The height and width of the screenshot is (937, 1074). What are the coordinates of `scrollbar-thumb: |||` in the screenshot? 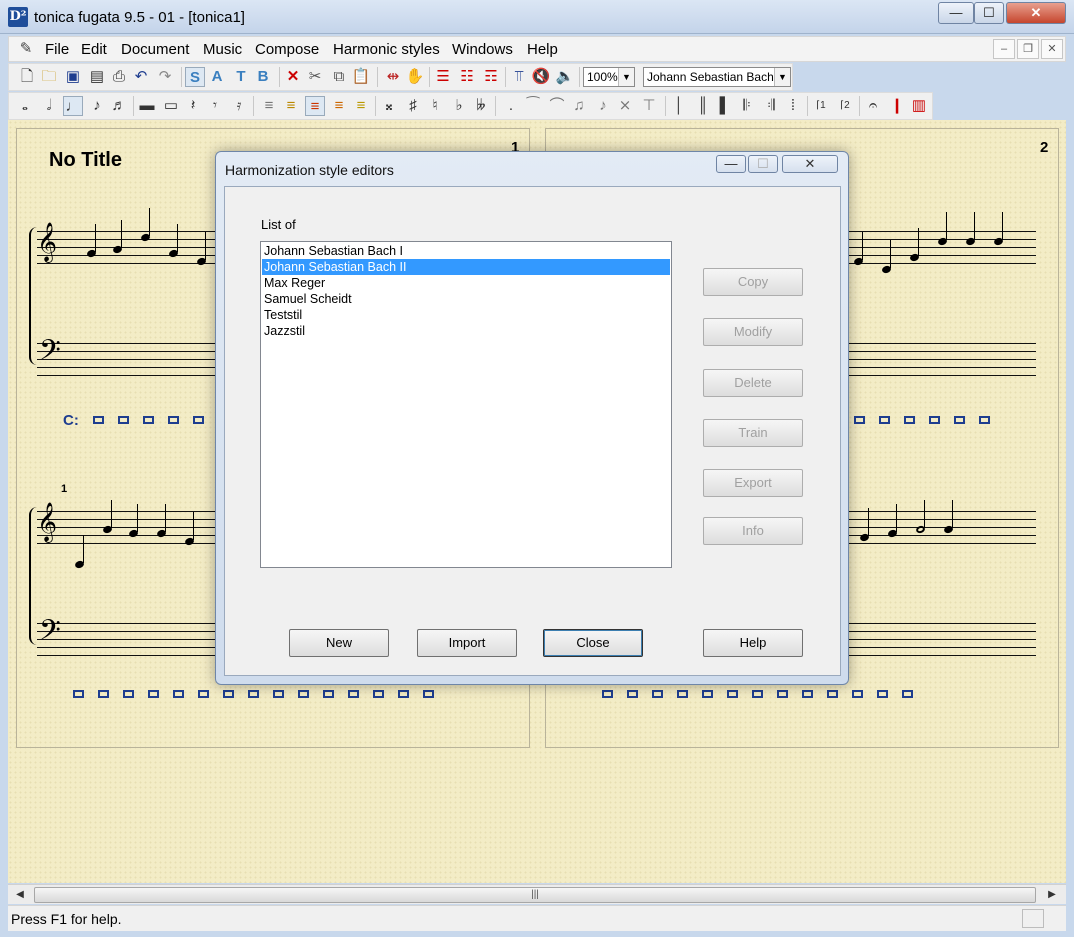 It's located at (535, 895).